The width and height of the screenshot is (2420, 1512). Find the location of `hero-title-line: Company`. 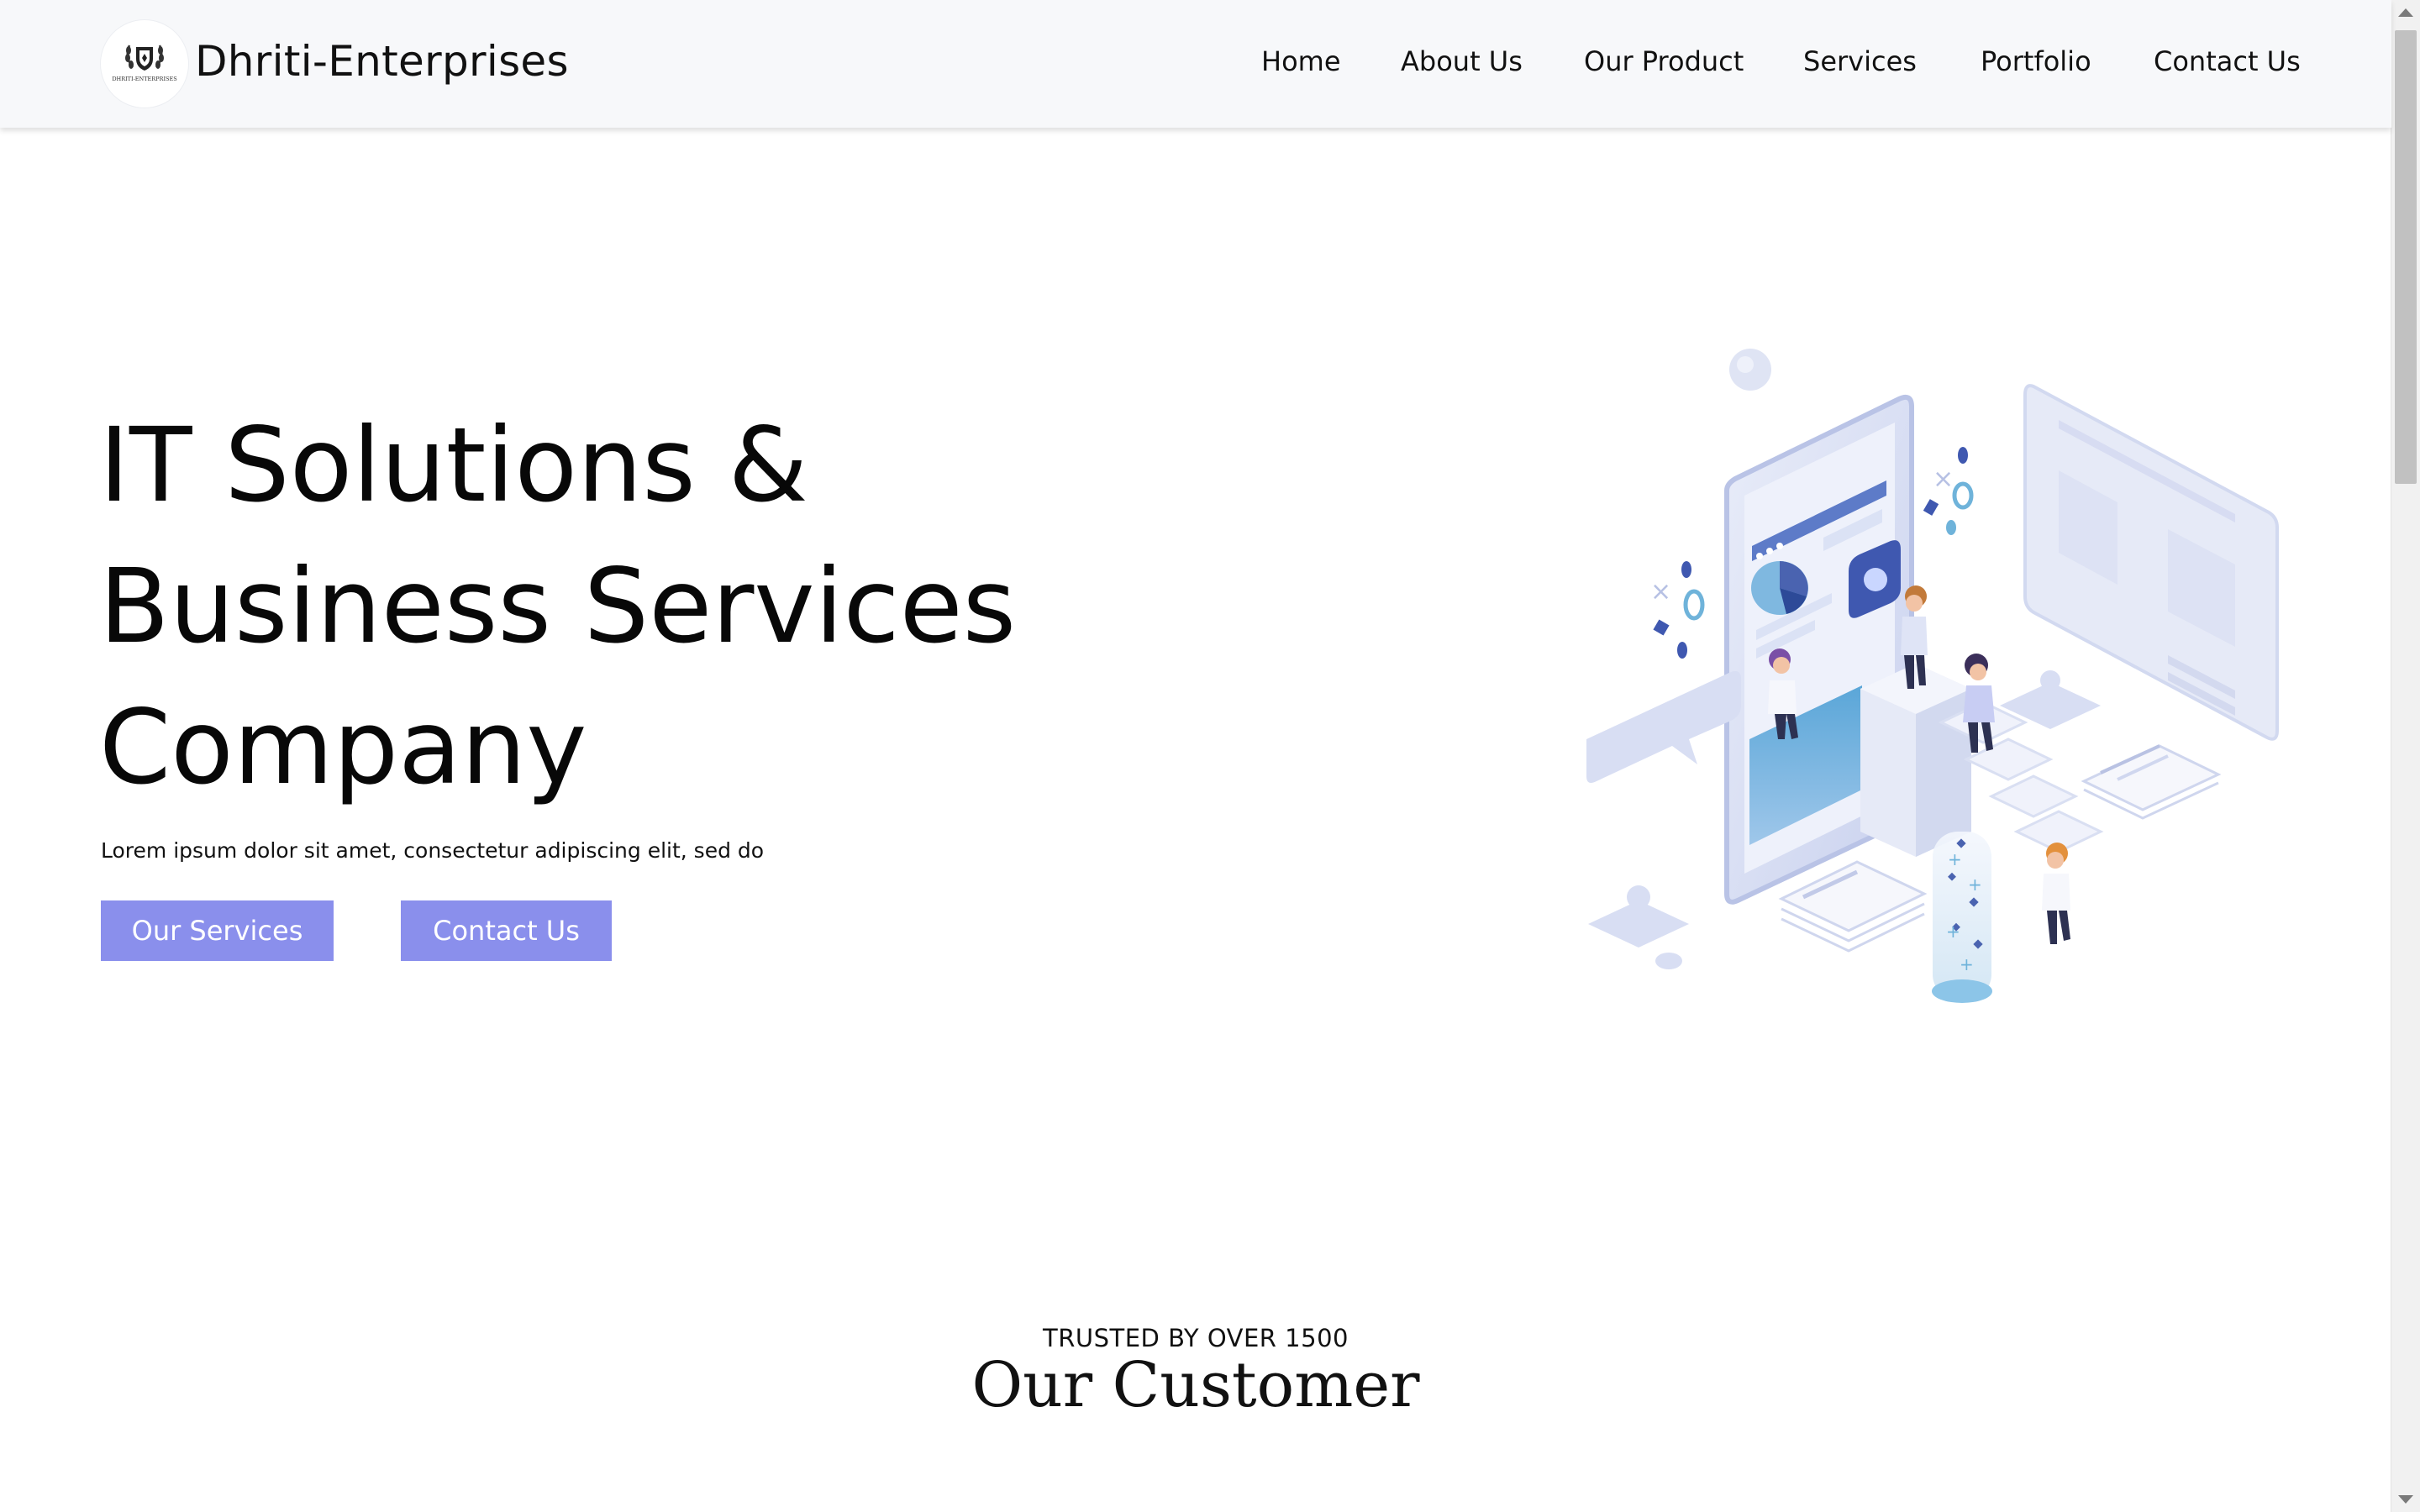

hero-title-line: Company is located at coordinates (343, 747).